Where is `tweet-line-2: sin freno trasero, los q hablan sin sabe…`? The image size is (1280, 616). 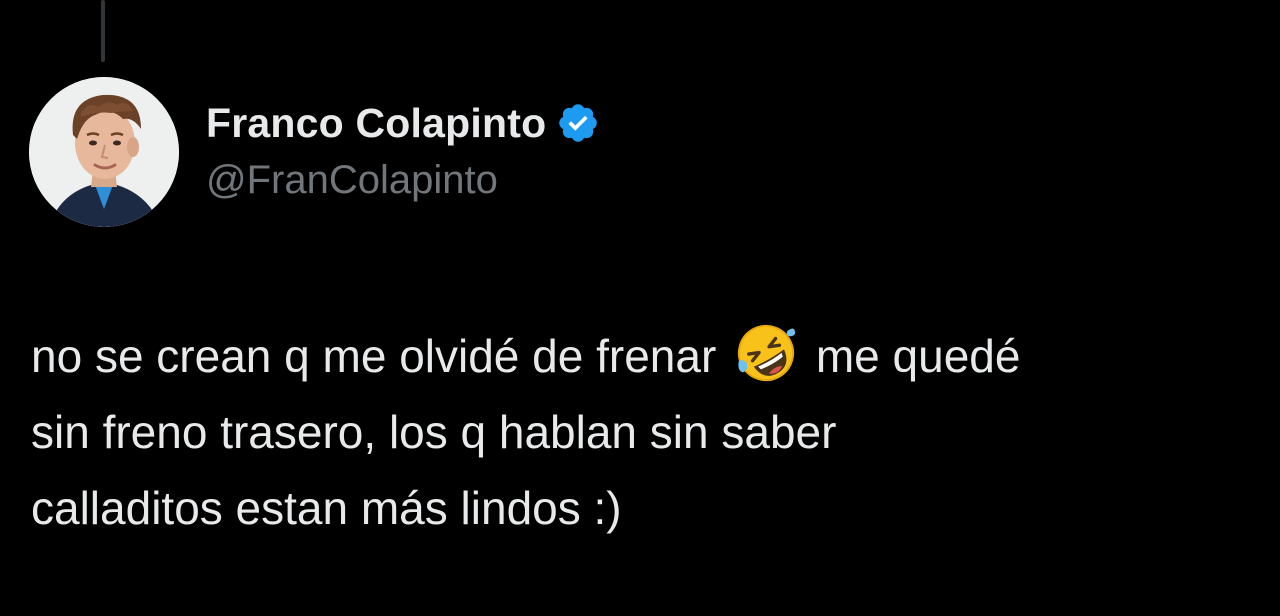 tweet-line-2: sin freno trasero, los q hablan sin sabe… is located at coordinates (434, 432).